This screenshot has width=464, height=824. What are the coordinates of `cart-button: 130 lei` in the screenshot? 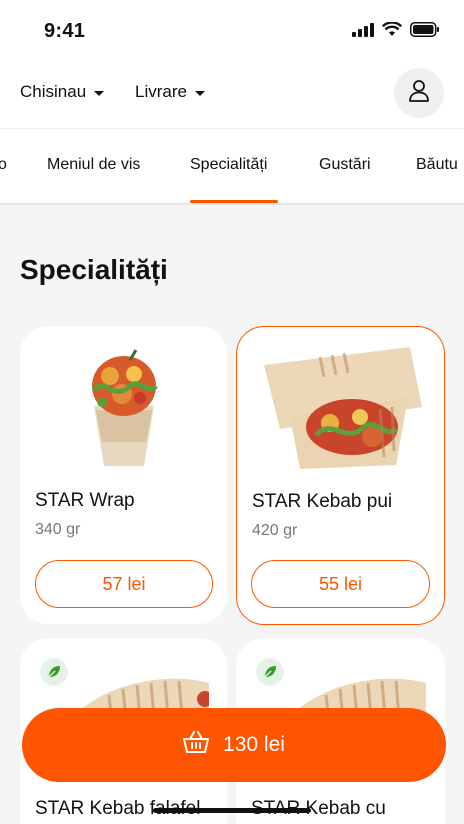 It's located at (234, 745).